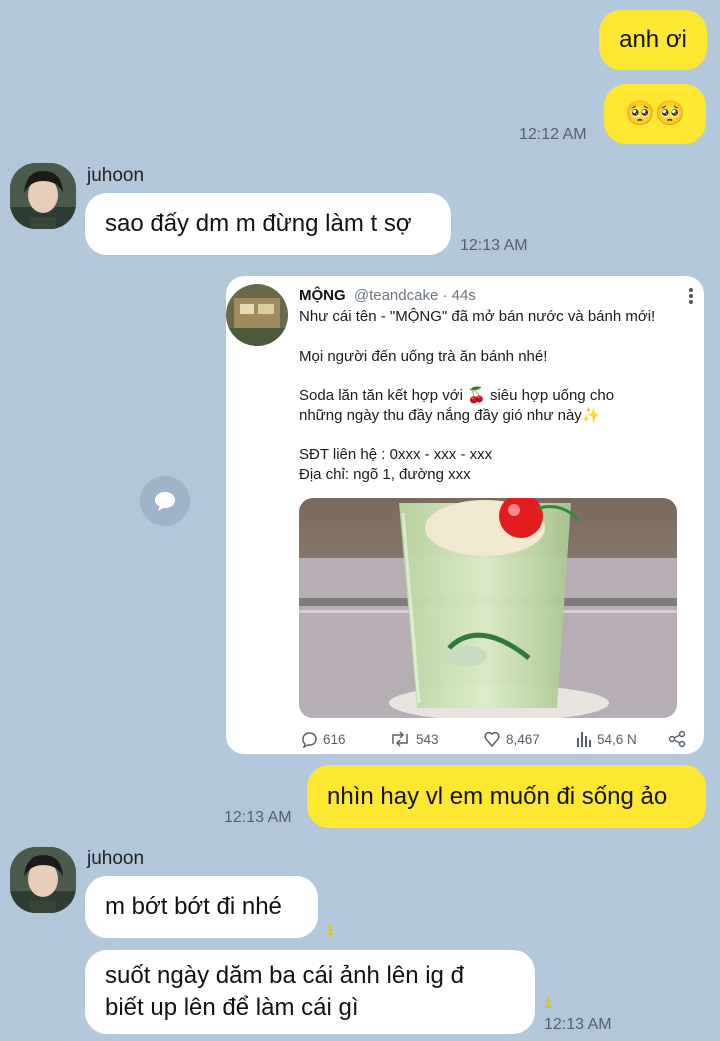  I want to click on message-bubble-incoming: sao đấy dm m đừng làm t sợ, so click(268, 224).